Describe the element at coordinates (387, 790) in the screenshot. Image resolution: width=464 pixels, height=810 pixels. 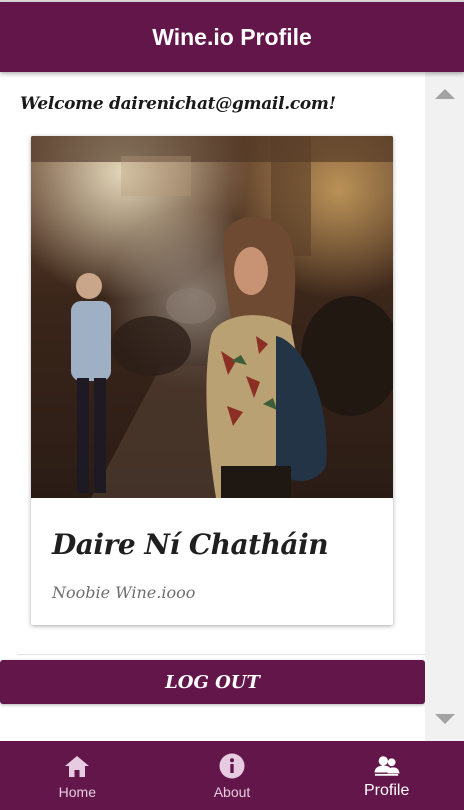
I see `nav-label-profile: Profile` at that location.